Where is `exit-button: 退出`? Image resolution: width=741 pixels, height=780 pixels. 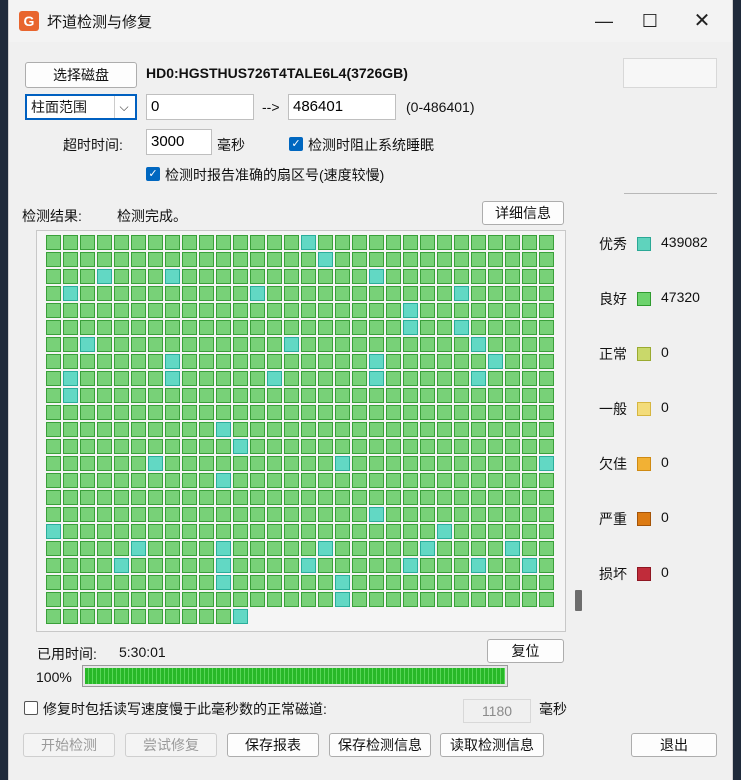
exit-button: 退出 is located at coordinates (674, 745).